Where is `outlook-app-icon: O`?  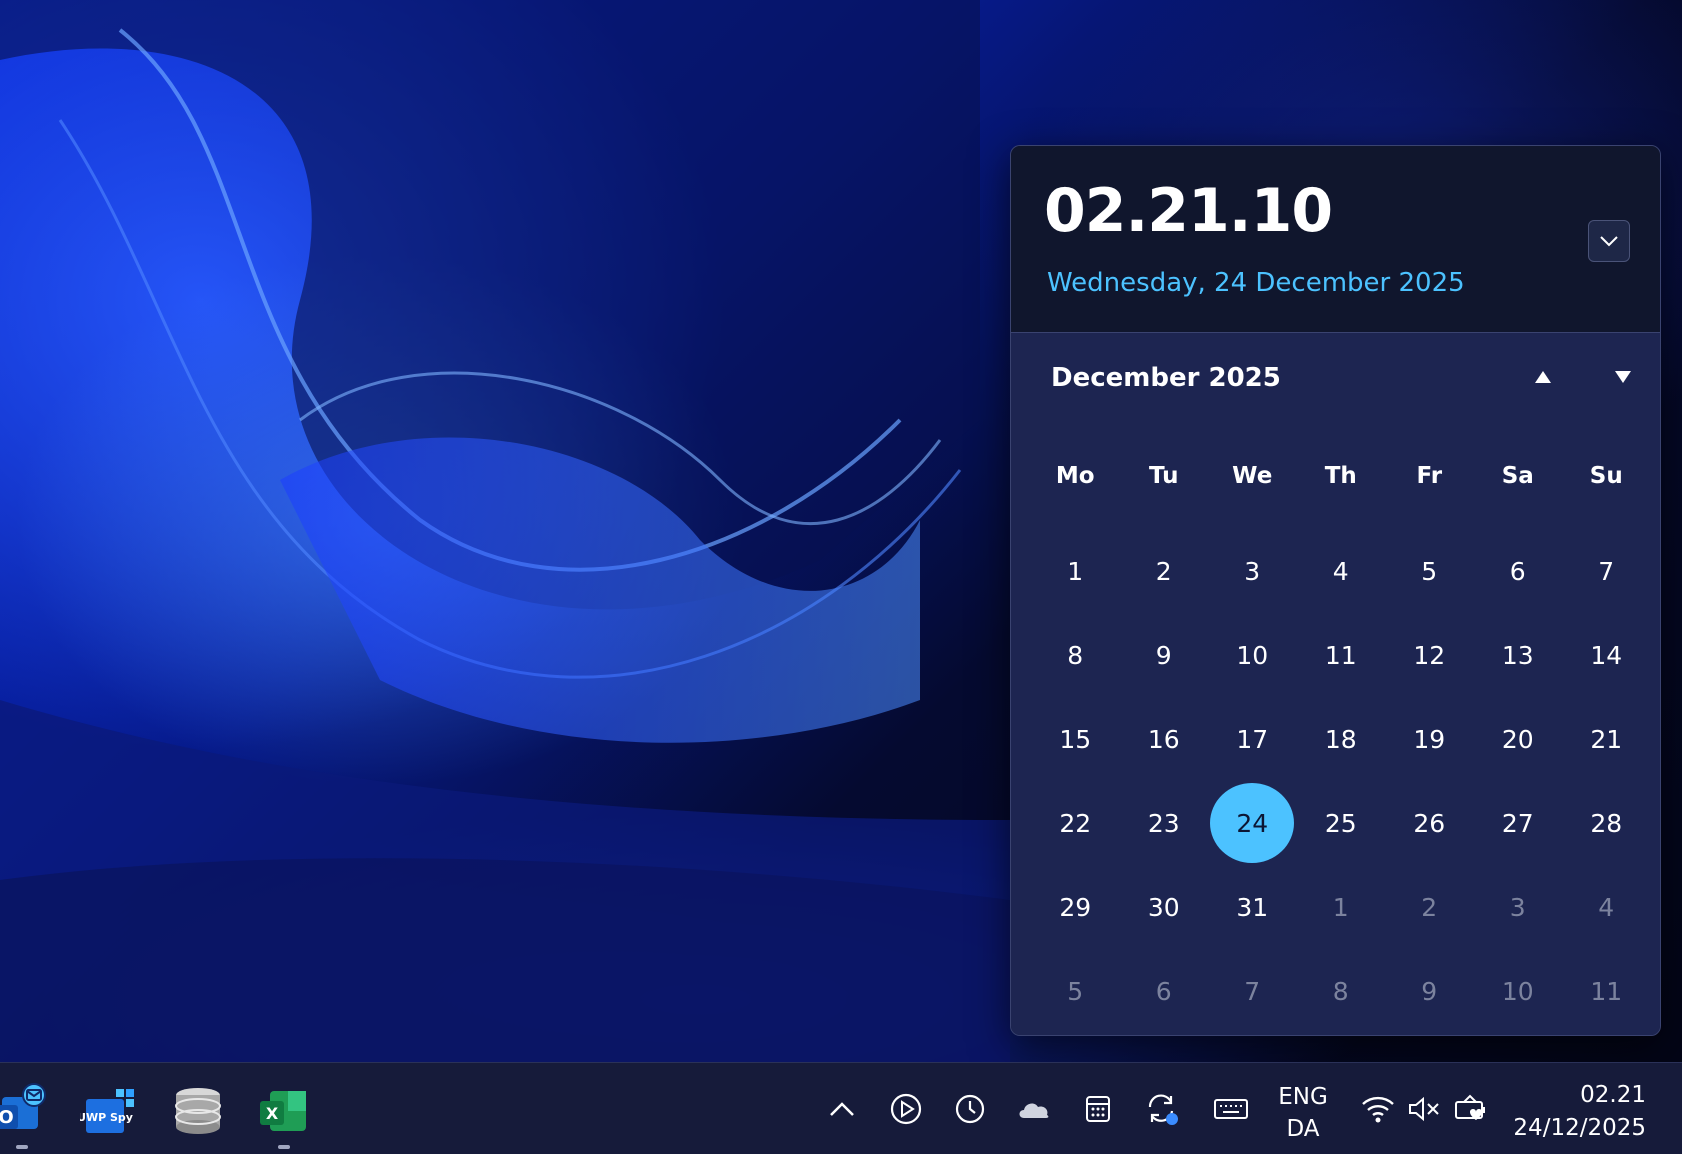 outlook-app-icon: O is located at coordinates (23, 1106).